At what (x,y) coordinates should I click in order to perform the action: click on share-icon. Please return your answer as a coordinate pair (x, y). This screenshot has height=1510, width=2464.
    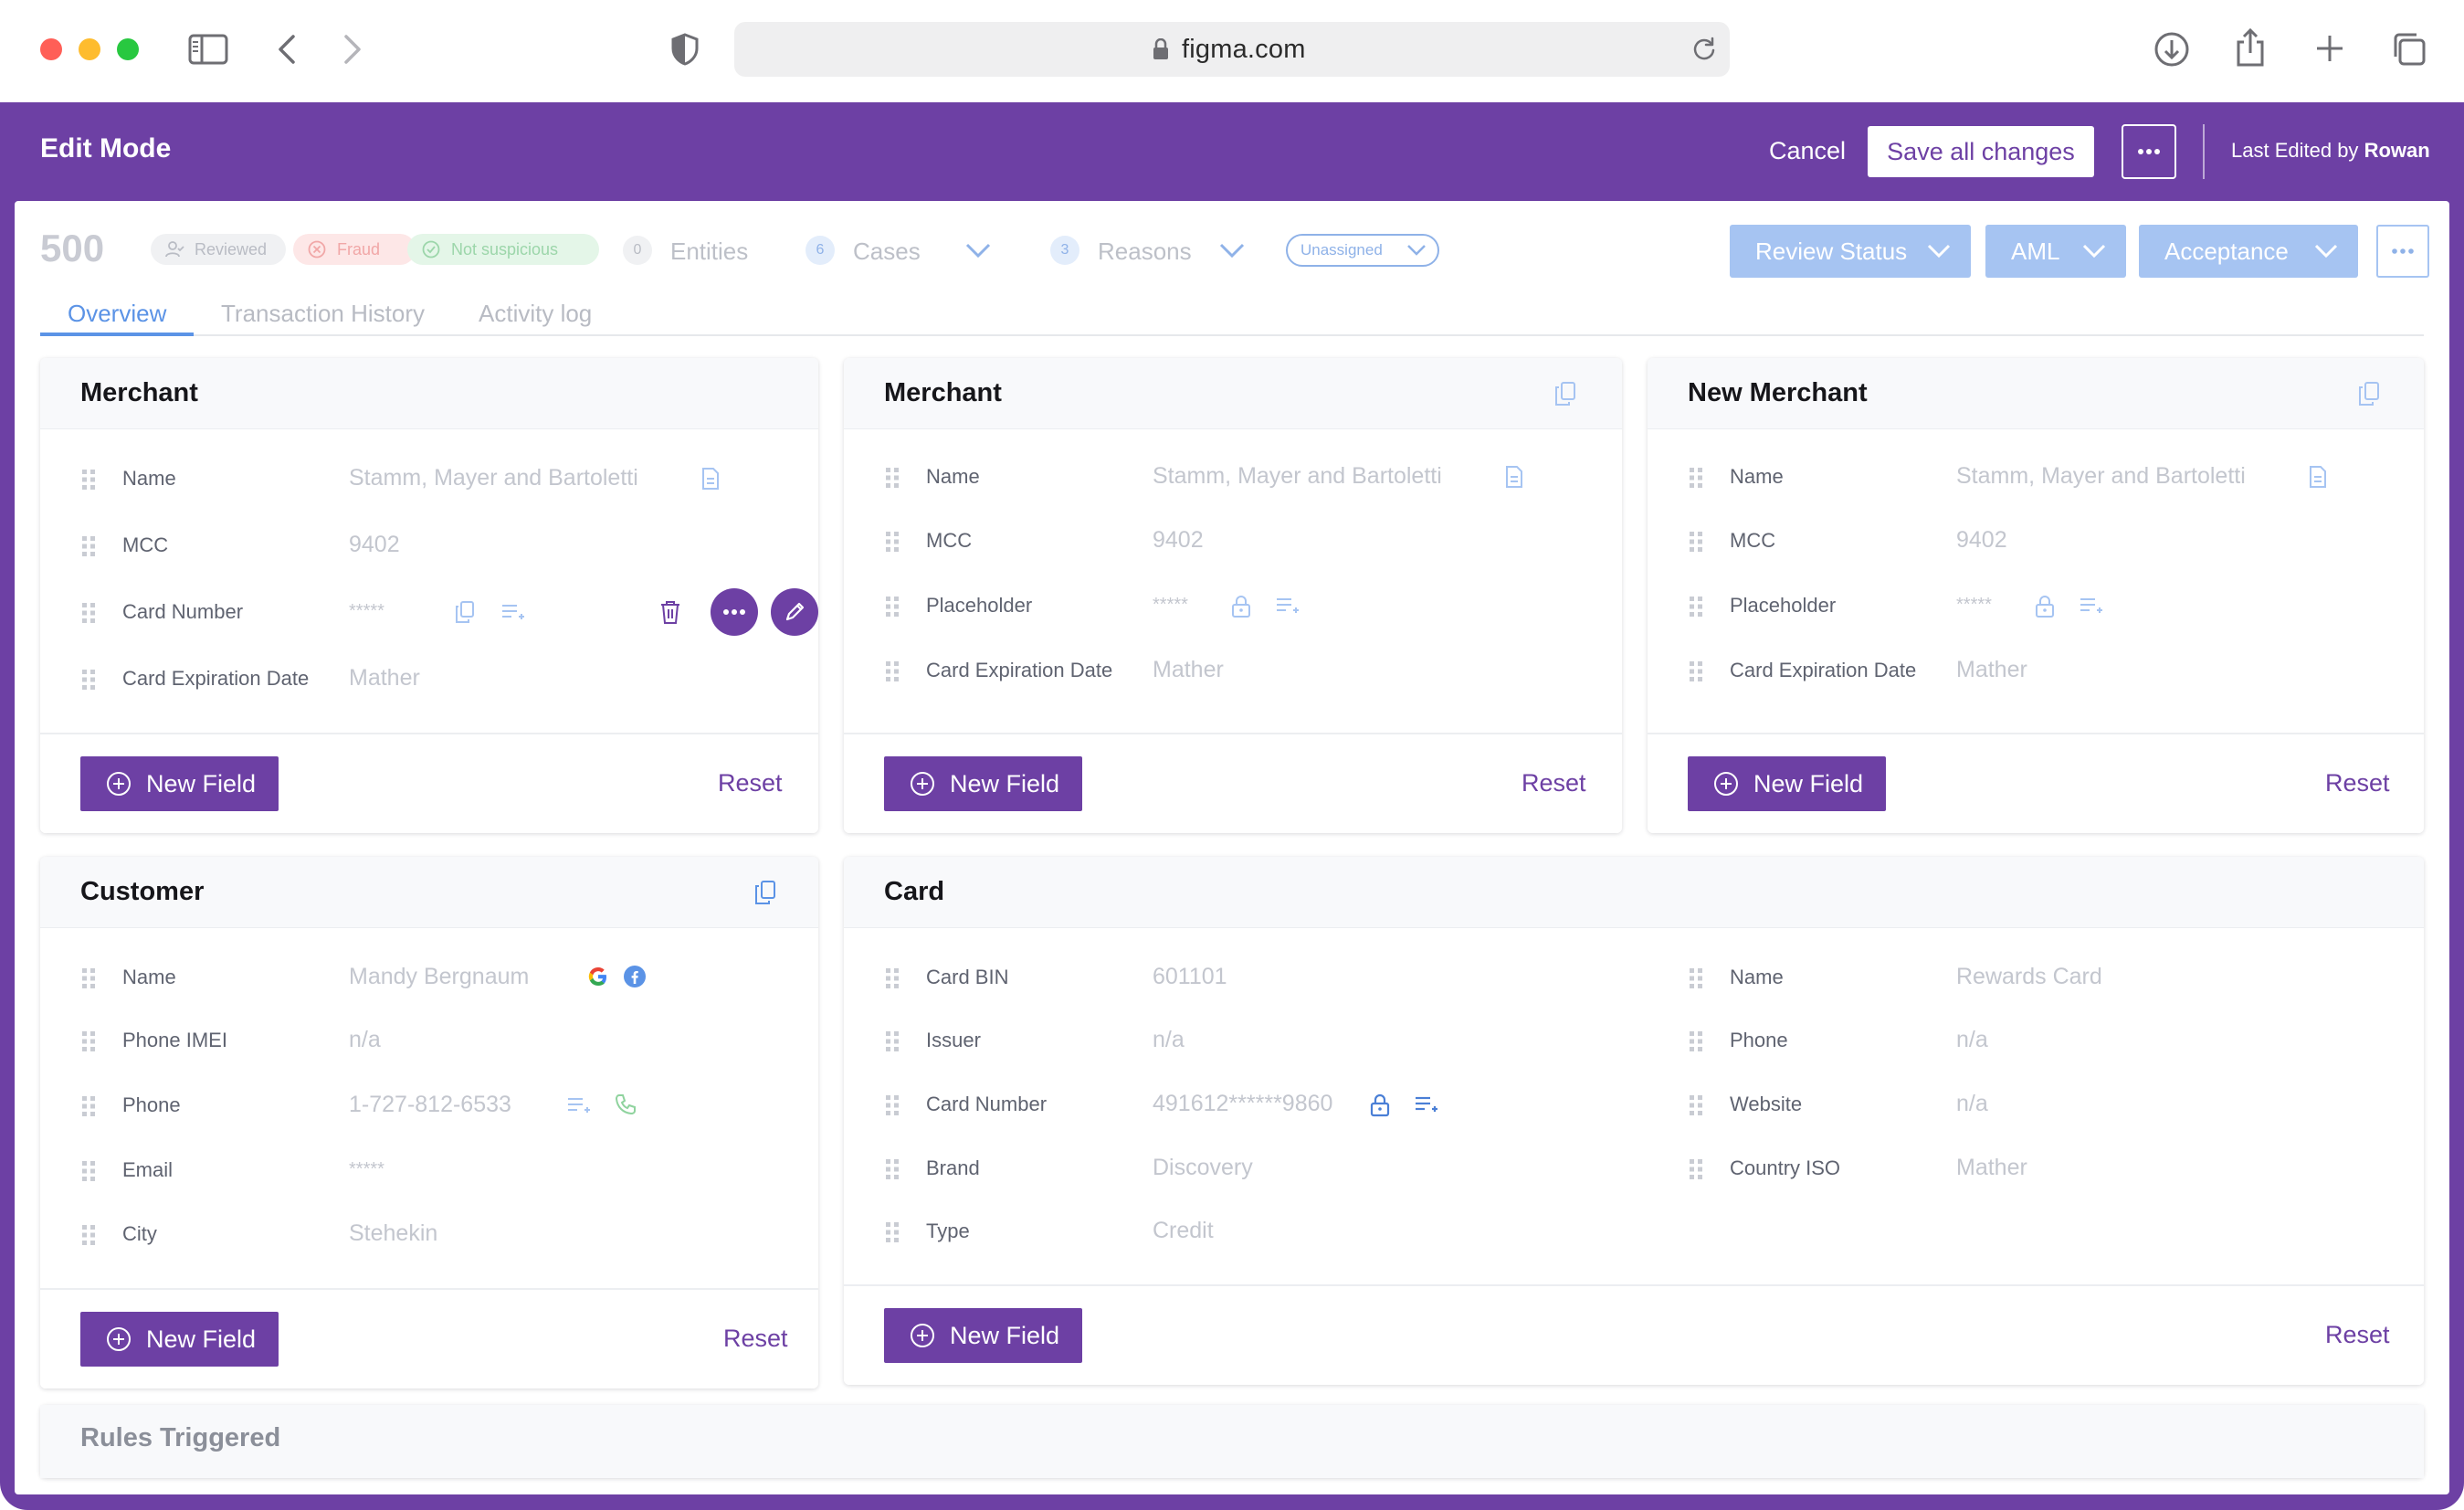
    Looking at the image, I should click on (2251, 48).